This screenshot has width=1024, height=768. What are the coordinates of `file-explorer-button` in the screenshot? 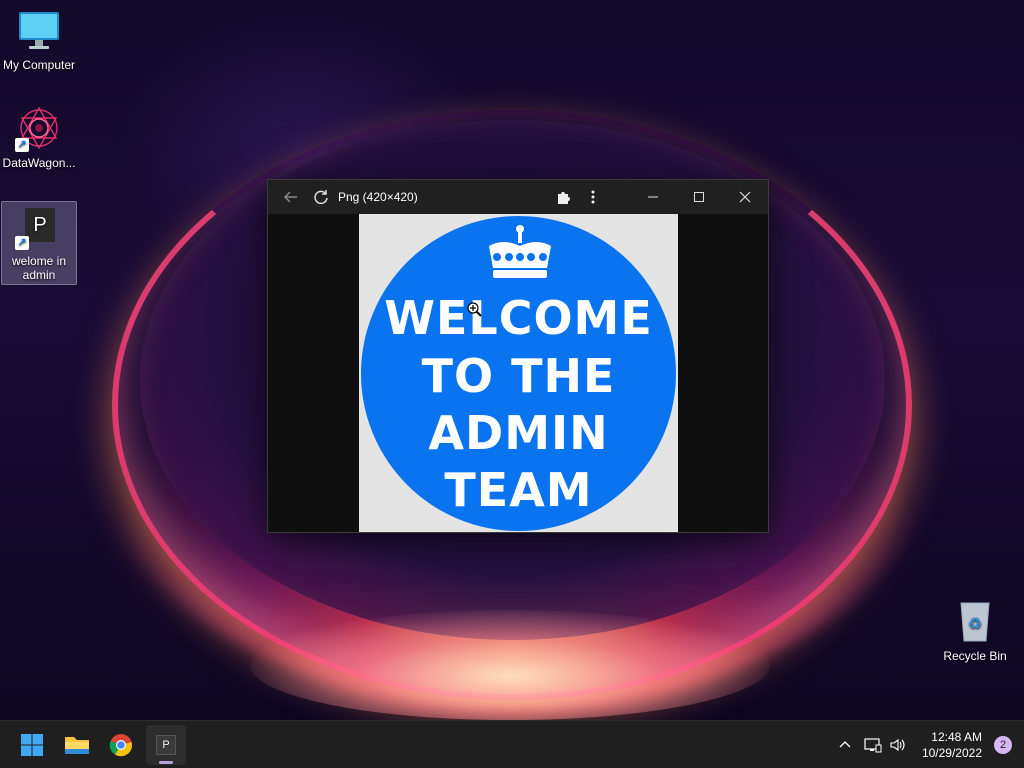 It's located at (77, 745).